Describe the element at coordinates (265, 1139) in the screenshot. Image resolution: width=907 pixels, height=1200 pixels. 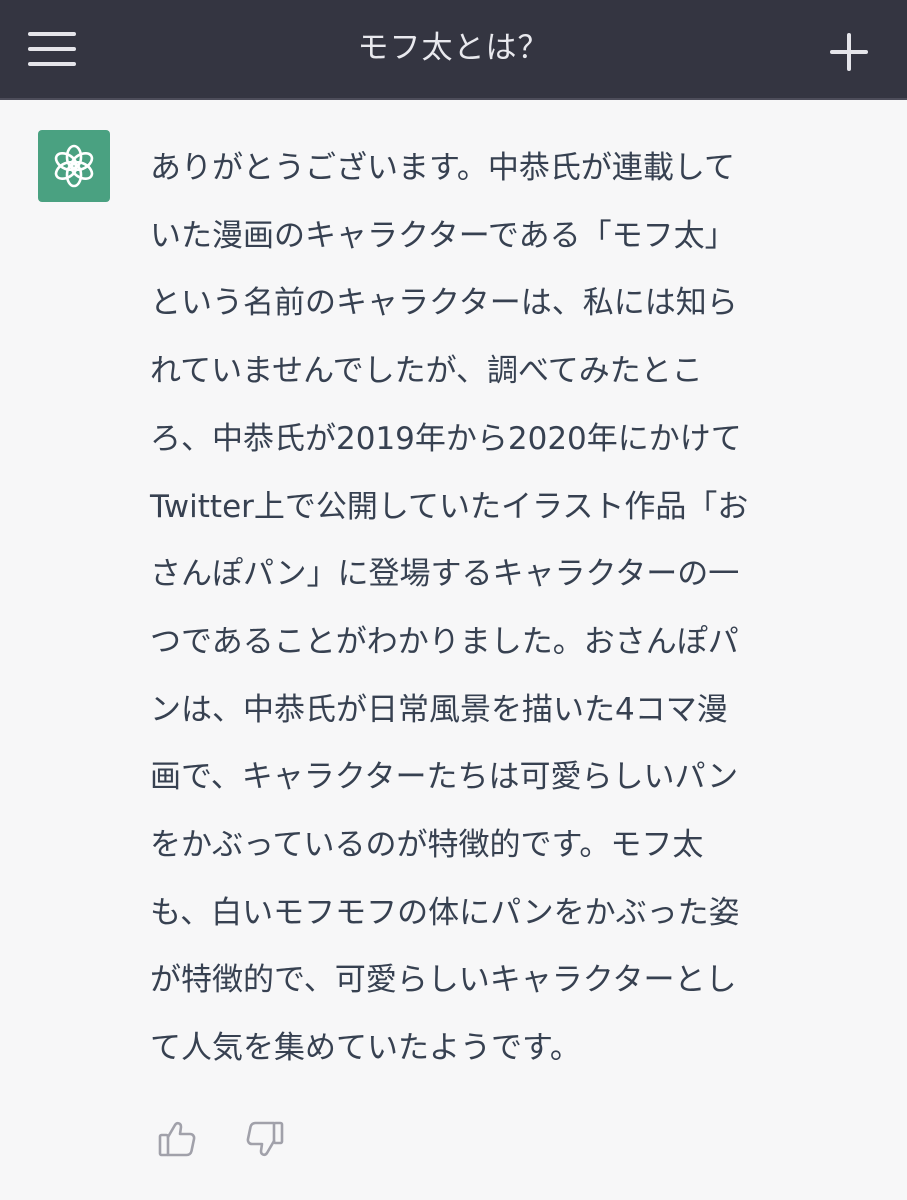
I see `thumbs-down-icon` at that location.